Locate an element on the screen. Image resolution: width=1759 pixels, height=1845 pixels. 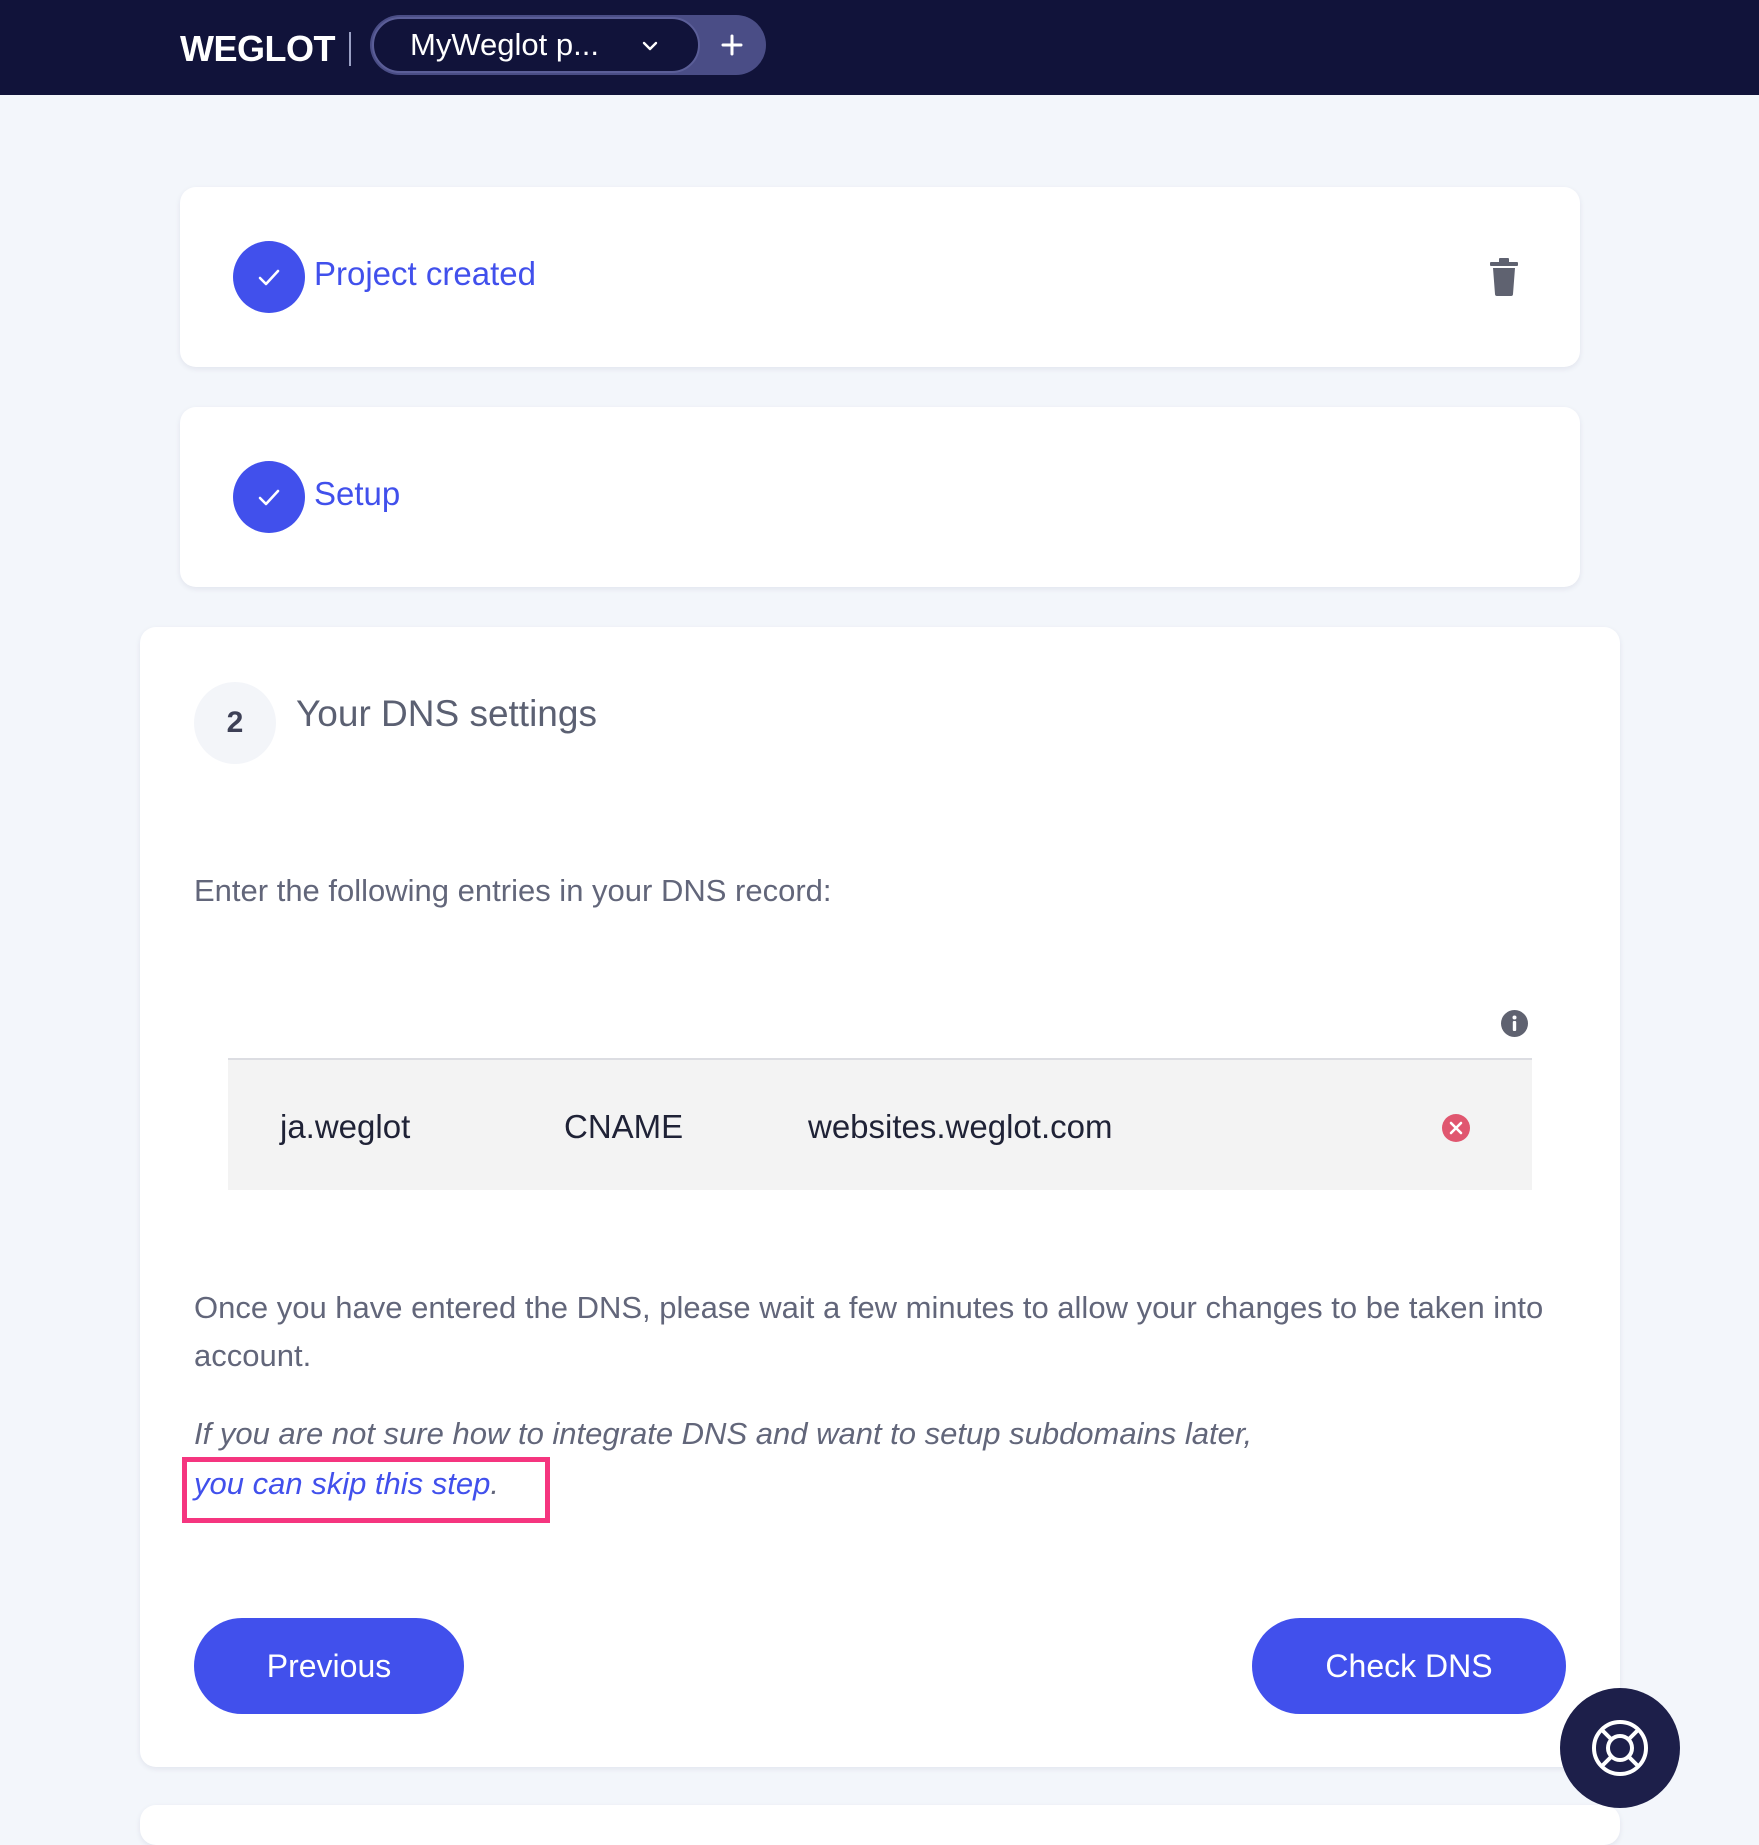
help-button is located at coordinates (1620, 1748).